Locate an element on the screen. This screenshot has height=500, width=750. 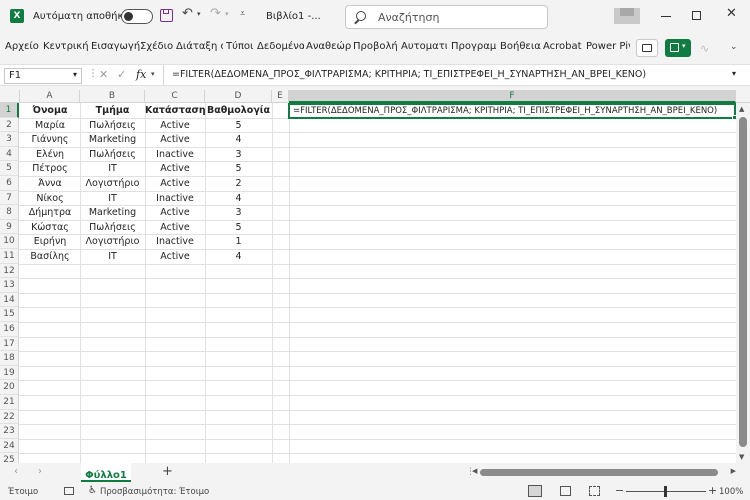
scroll-right-icon: ▶ is located at coordinates (733, 471).